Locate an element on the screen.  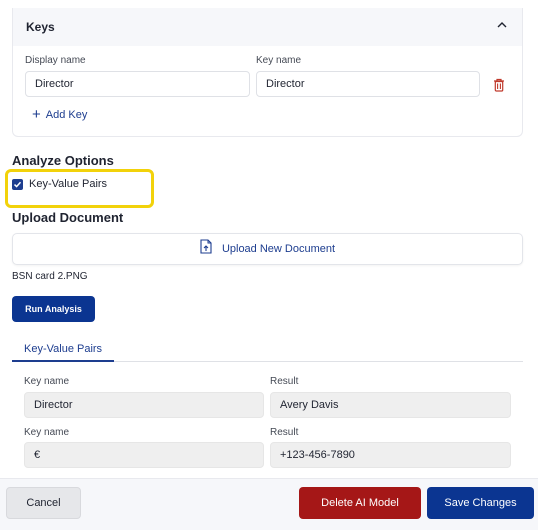
add-key-label: Add Key is located at coordinates (66, 115).